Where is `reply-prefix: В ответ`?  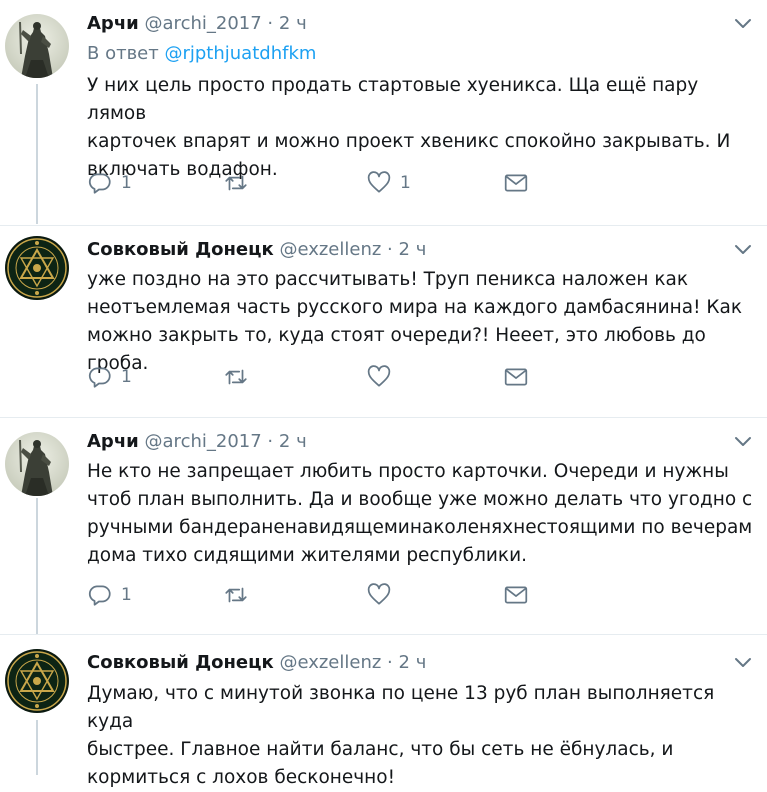 reply-prefix: В ответ is located at coordinates (123, 53).